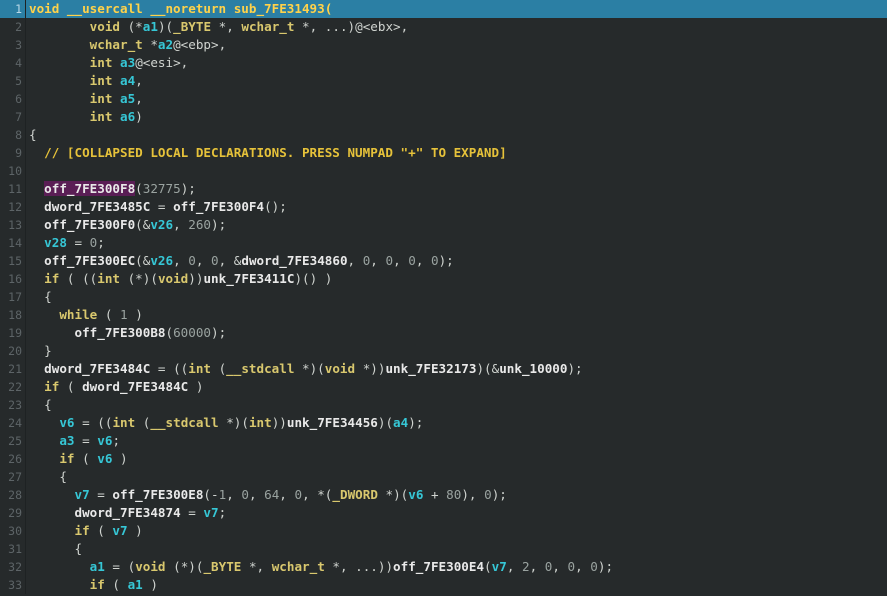  I want to click on code-line: 33 if ( a1 ), so click(443, 585).